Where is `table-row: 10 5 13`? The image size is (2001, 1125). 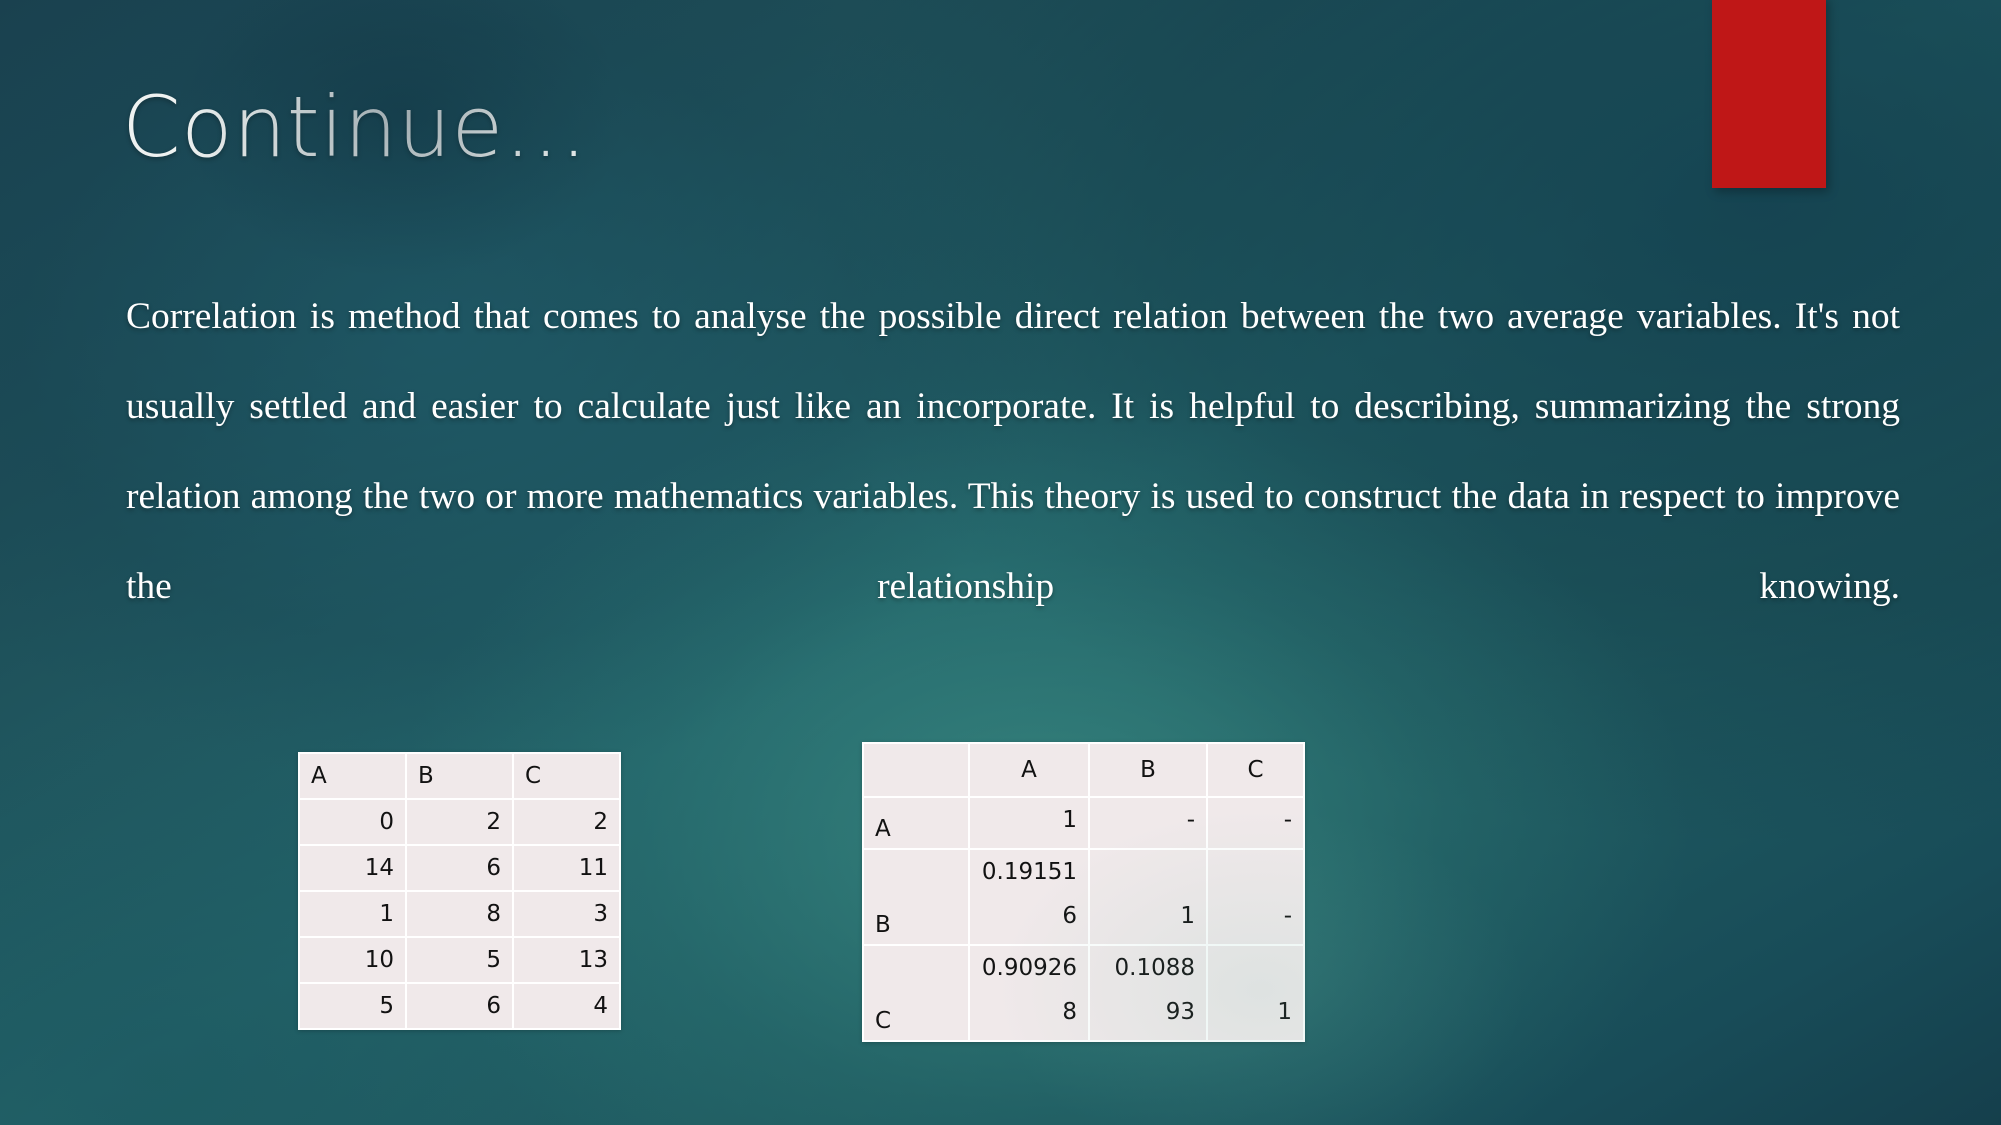
table-row: 10 5 13 is located at coordinates (459, 960).